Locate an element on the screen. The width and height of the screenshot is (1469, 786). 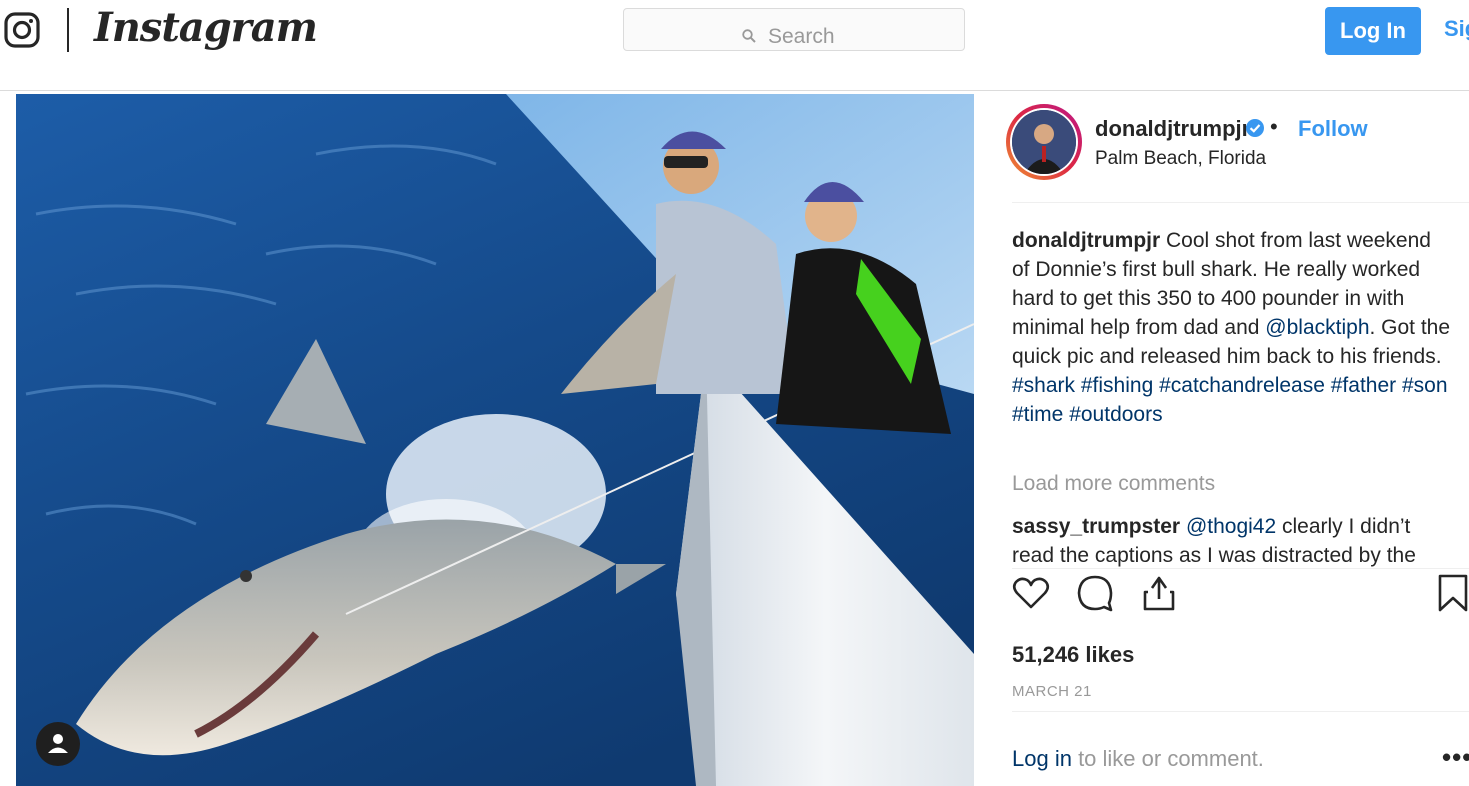
avatar-photo is located at coordinates (1044, 142).